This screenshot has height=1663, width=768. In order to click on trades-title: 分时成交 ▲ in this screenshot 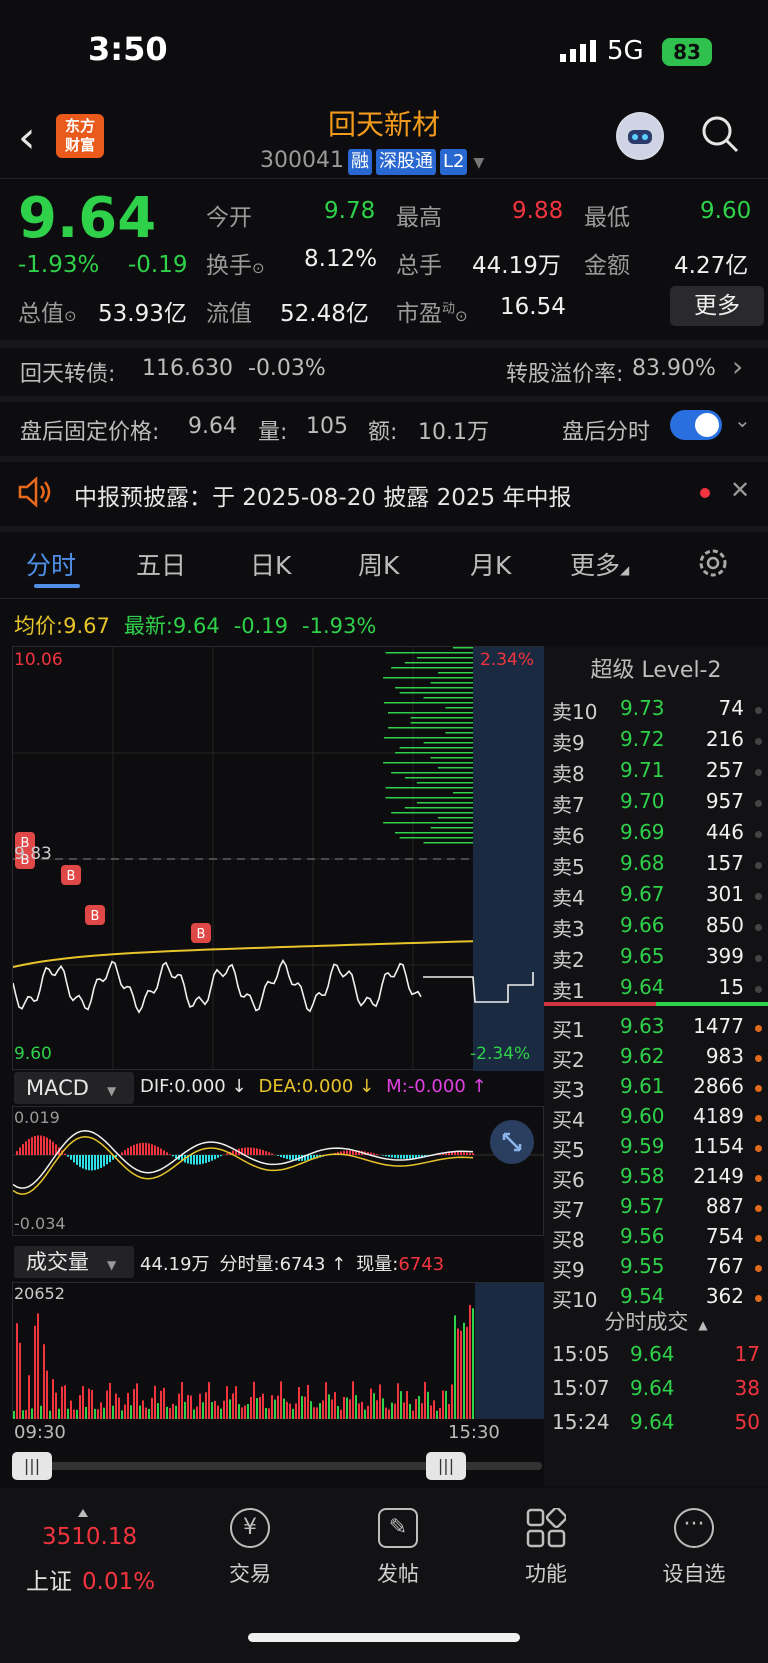, I will do `click(656, 1321)`.